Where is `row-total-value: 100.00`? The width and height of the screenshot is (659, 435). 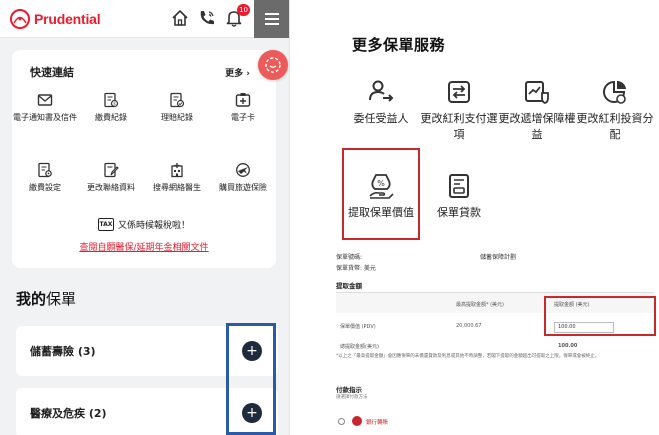 row-total-value: 100.00 is located at coordinates (568, 346).